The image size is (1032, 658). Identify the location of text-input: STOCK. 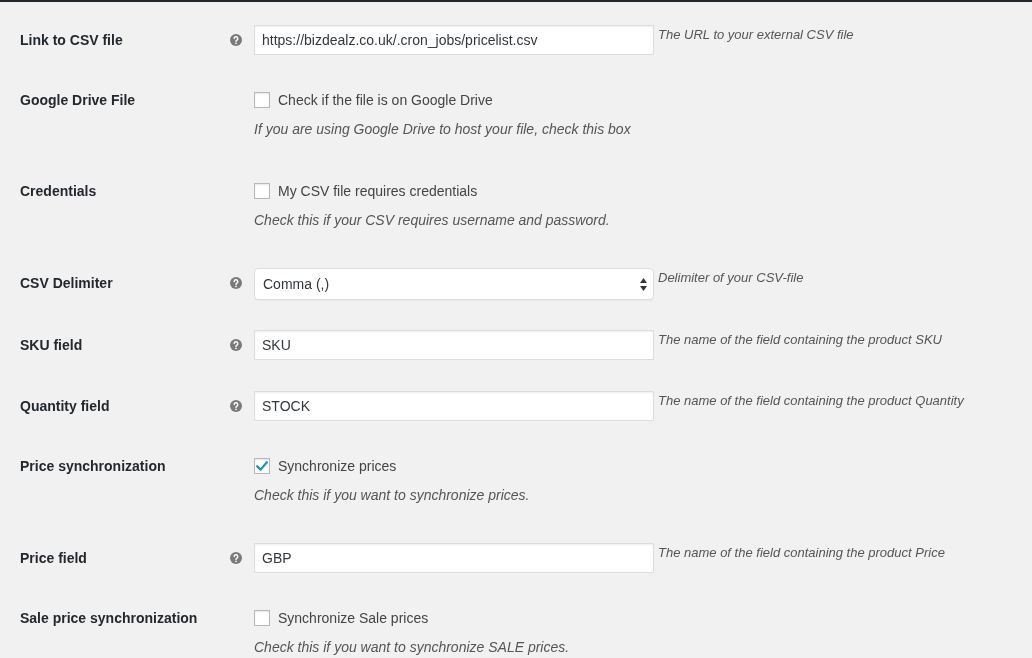
(454, 406).